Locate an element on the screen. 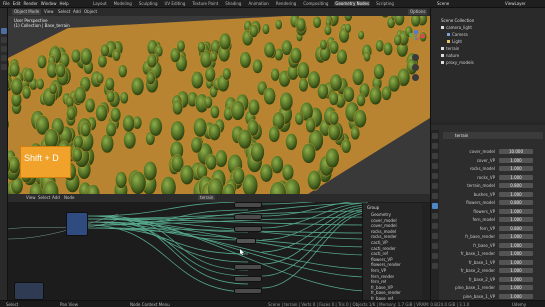 The image size is (545, 307). select-menu: Select is located at coordinates (64, 12).